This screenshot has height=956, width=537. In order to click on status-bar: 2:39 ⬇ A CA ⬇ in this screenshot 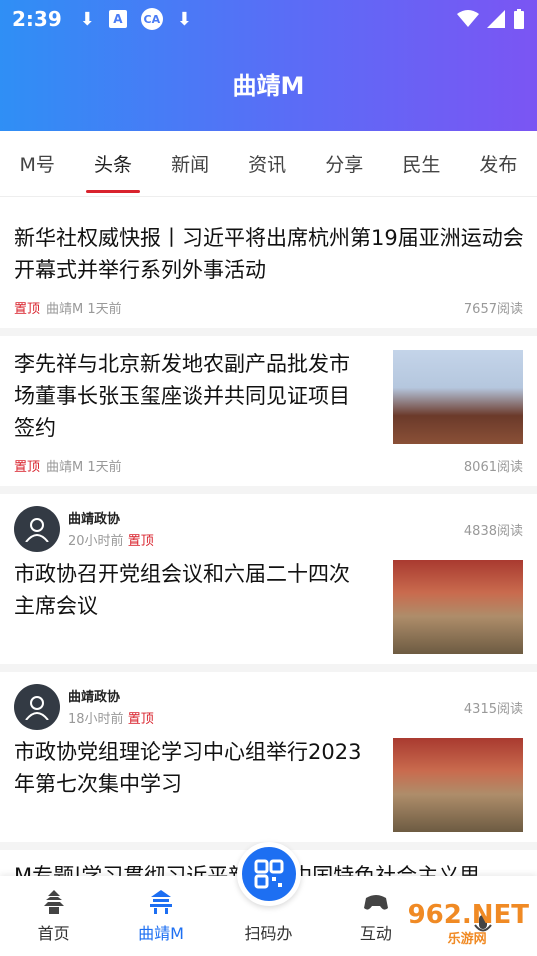, I will do `click(268, 19)`.